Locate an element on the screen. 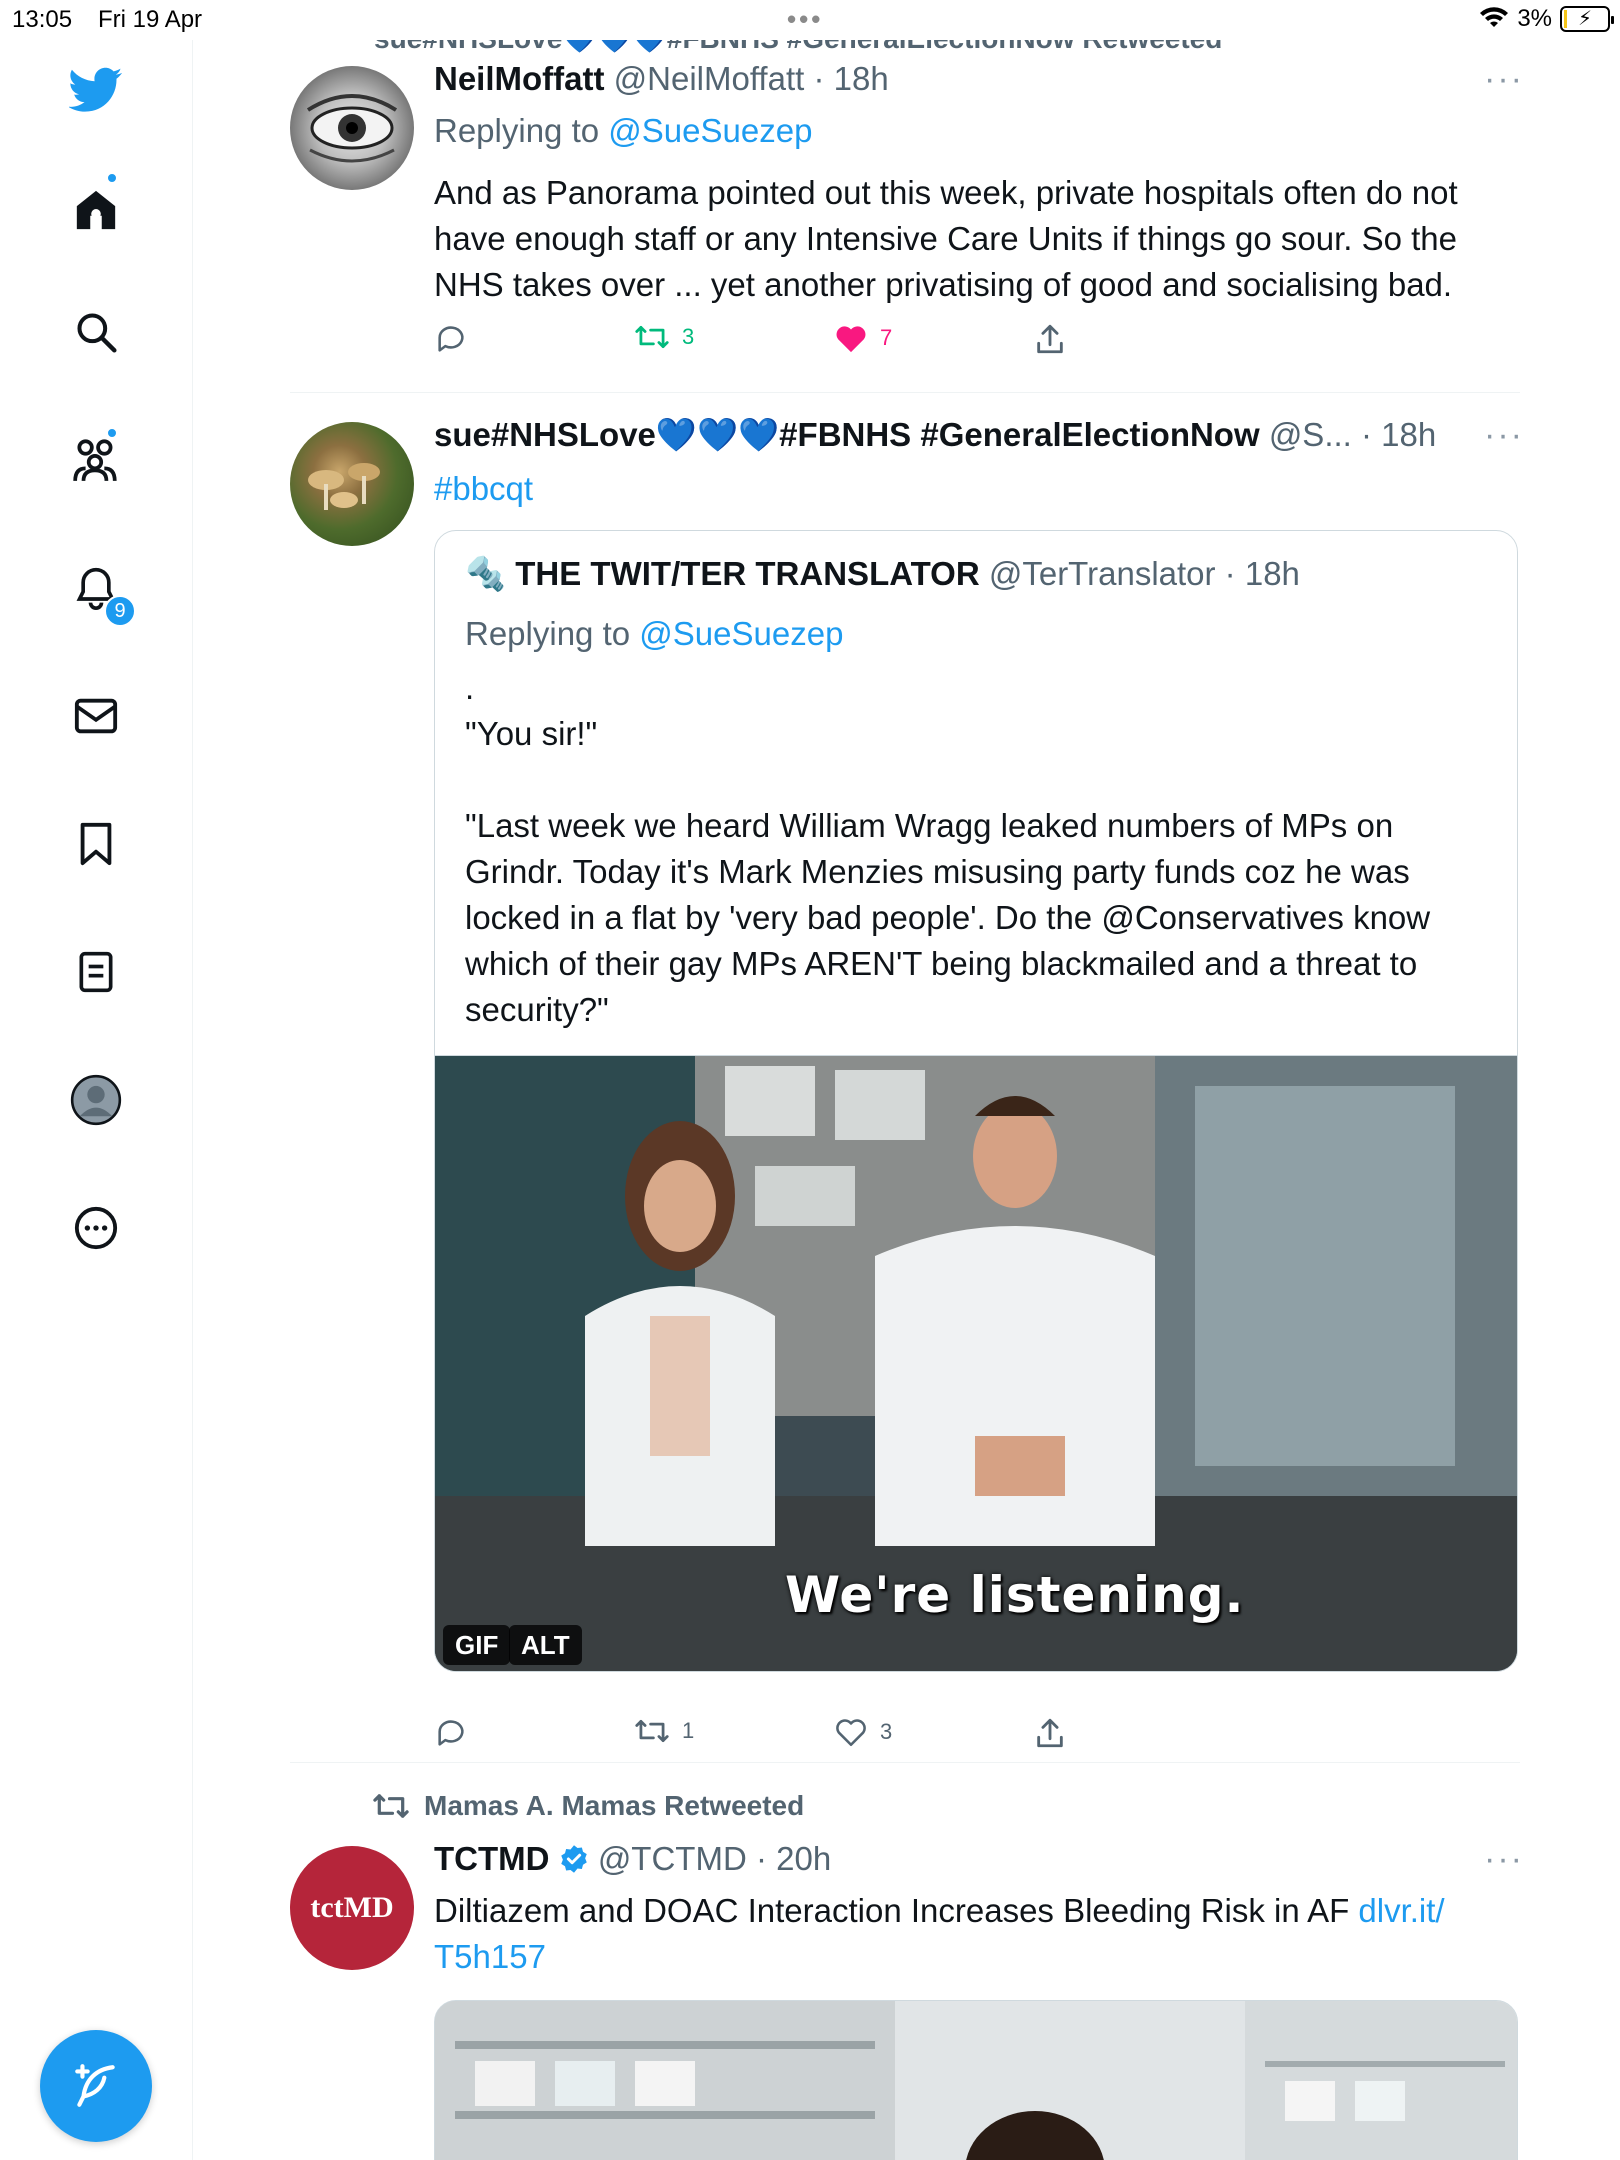 Image resolution: width=1620 pixels, height=2160 pixels. avatar: tctMD is located at coordinates (352, 1908).